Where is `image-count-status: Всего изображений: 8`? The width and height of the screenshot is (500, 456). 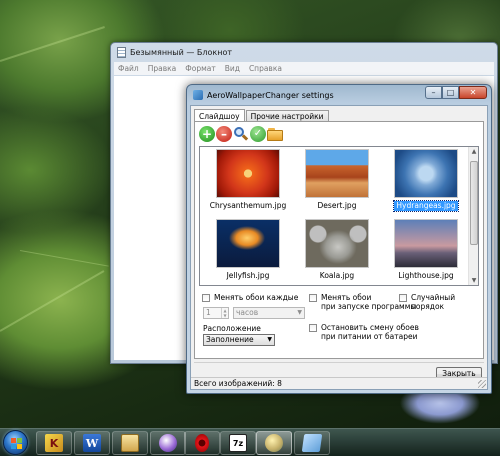
image-count-status: Всего изображений: 8 is located at coordinates (238, 383).